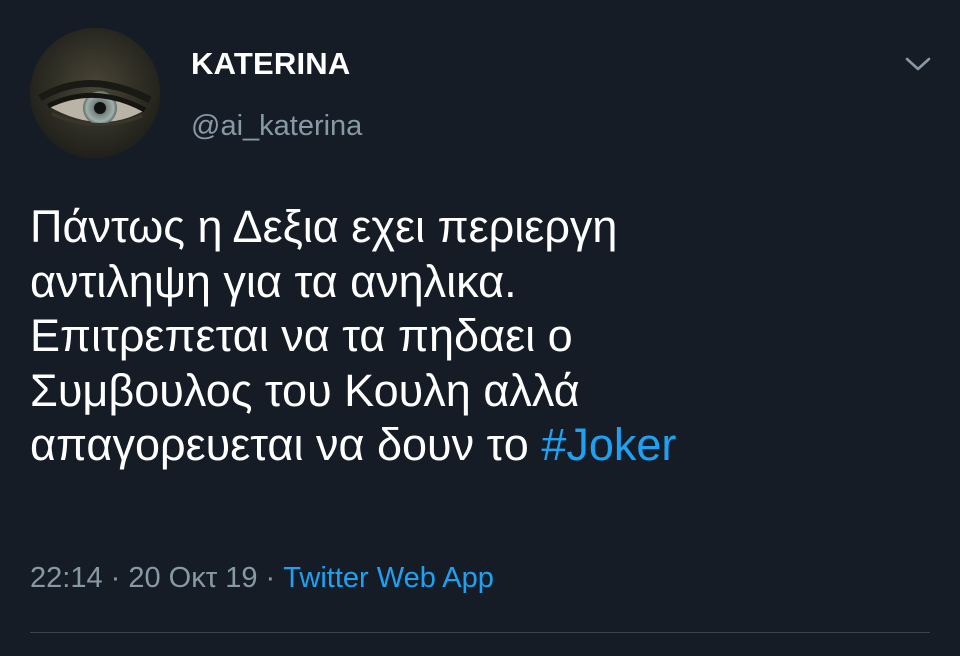 The image size is (960, 656). I want to click on tweet-source-link: Twitter Web App, so click(388, 578).